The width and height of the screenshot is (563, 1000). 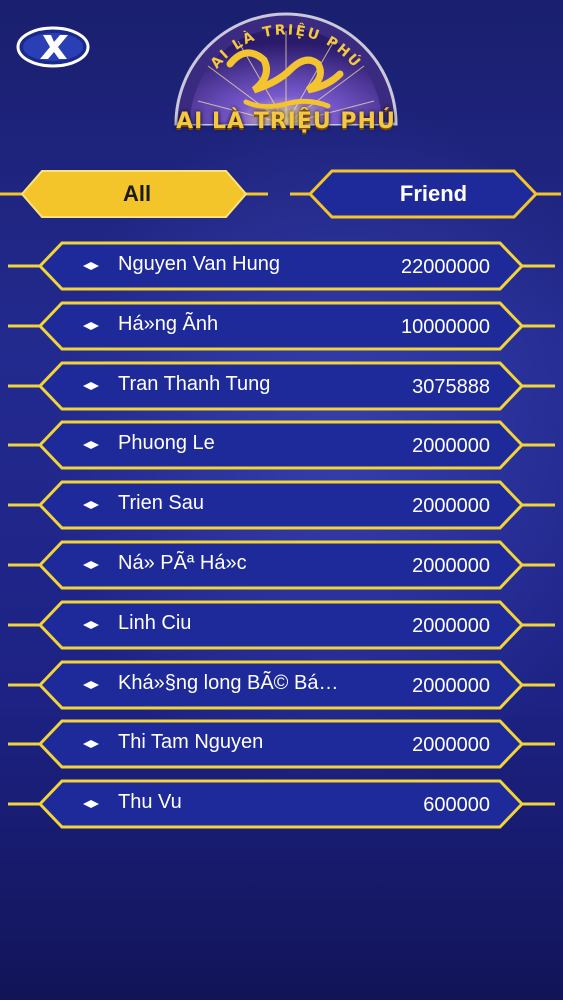 I want to click on player-name: Há»ng Ãnh, so click(x=168, y=324).